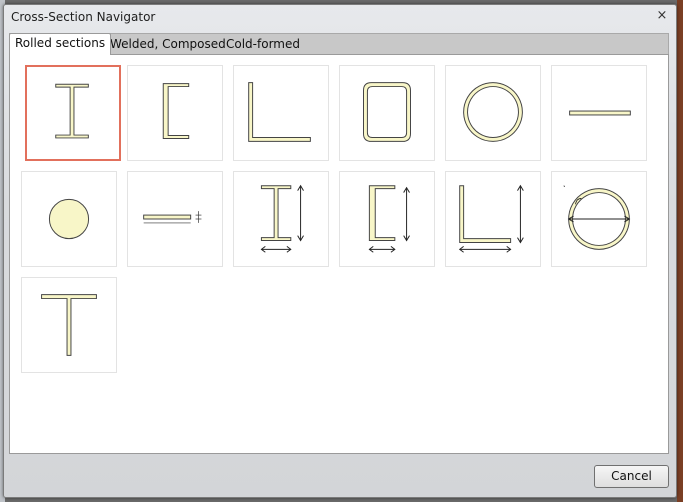 The height and width of the screenshot is (502, 683). Describe the element at coordinates (83, 17) in the screenshot. I see `dialog-title: Cross-Section Navigator` at that location.